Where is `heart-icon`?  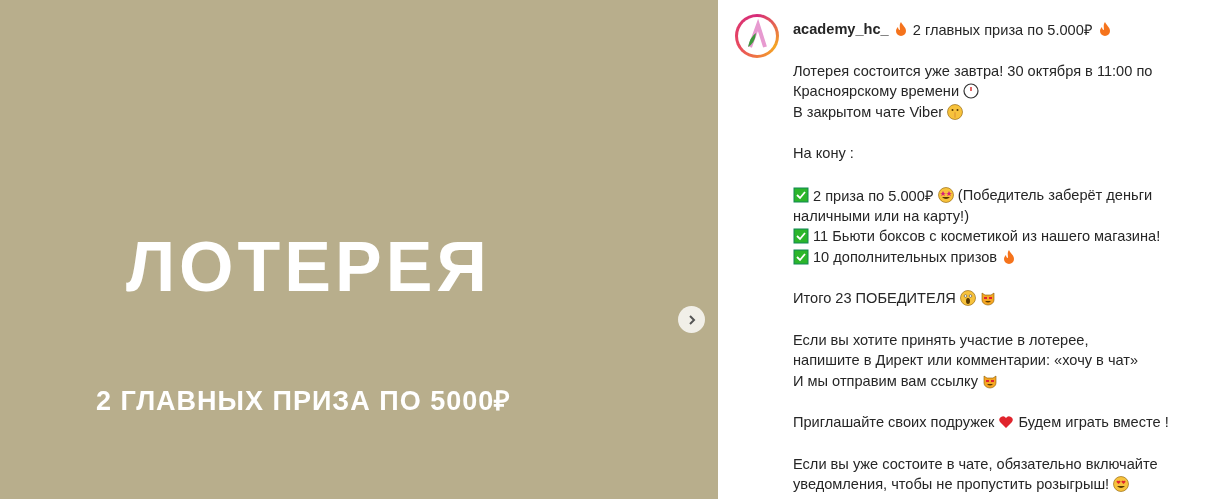
heart-icon is located at coordinates (1006, 422).